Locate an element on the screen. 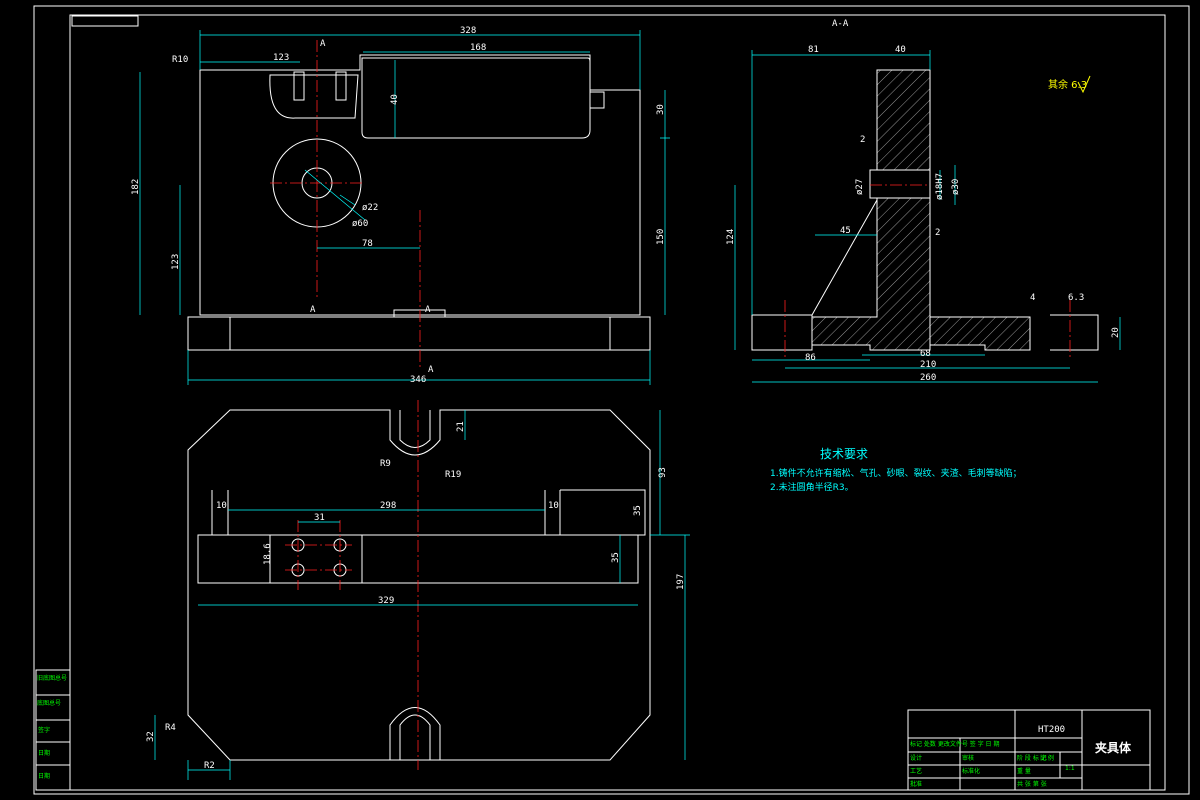 The height and width of the screenshot is (800, 1200). strip-label-0: 旧底图总号 is located at coordinates (52, 678).